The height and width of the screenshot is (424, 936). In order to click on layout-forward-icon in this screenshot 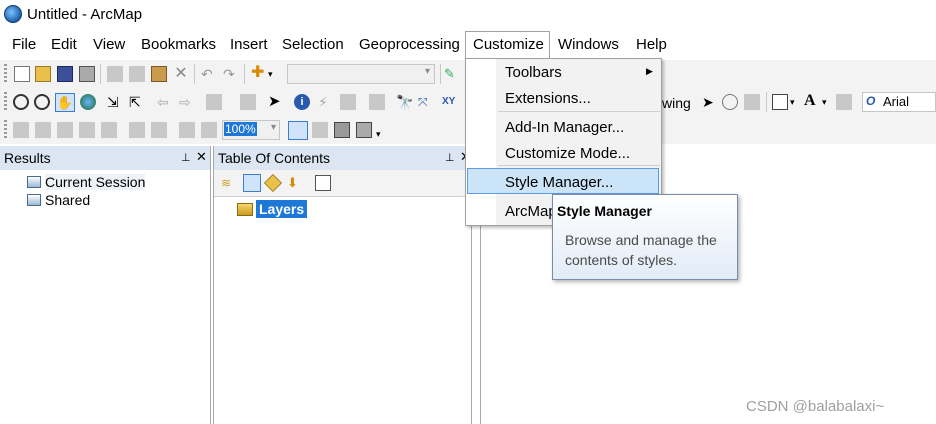, I will do `click(209, 130)`.